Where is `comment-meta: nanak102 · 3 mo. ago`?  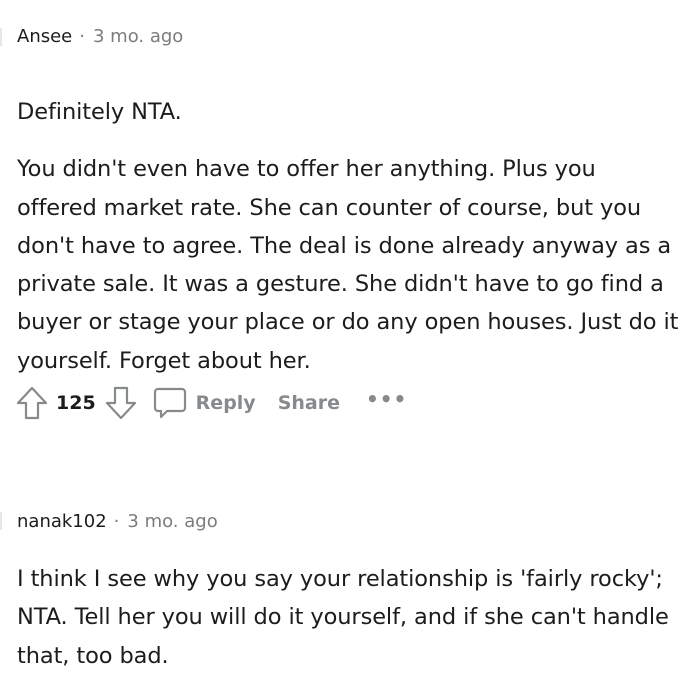
comment-meta: nanak102 · 3 mo. ago is located at coordinates (348, 522).